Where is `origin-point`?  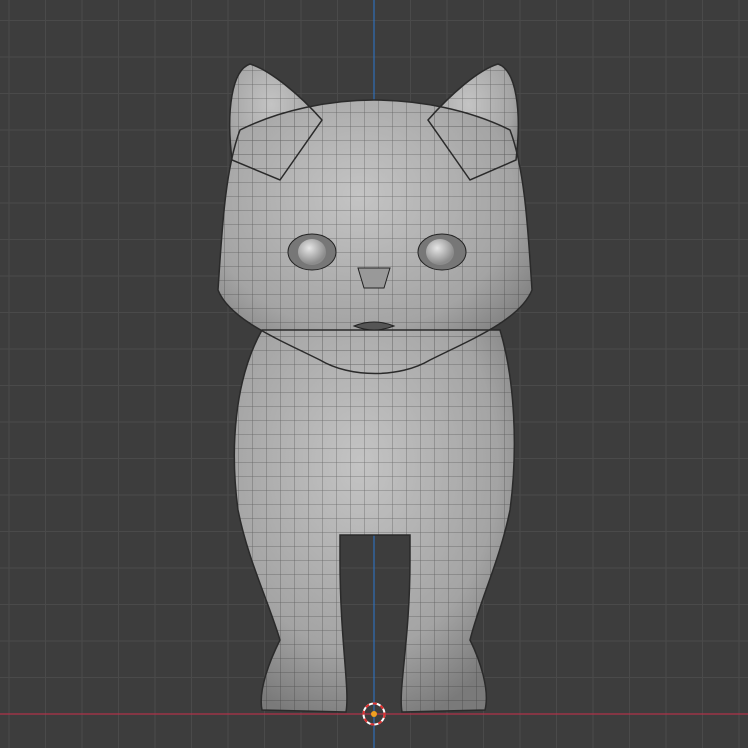 origin-point is located at coordinates (374, 714).